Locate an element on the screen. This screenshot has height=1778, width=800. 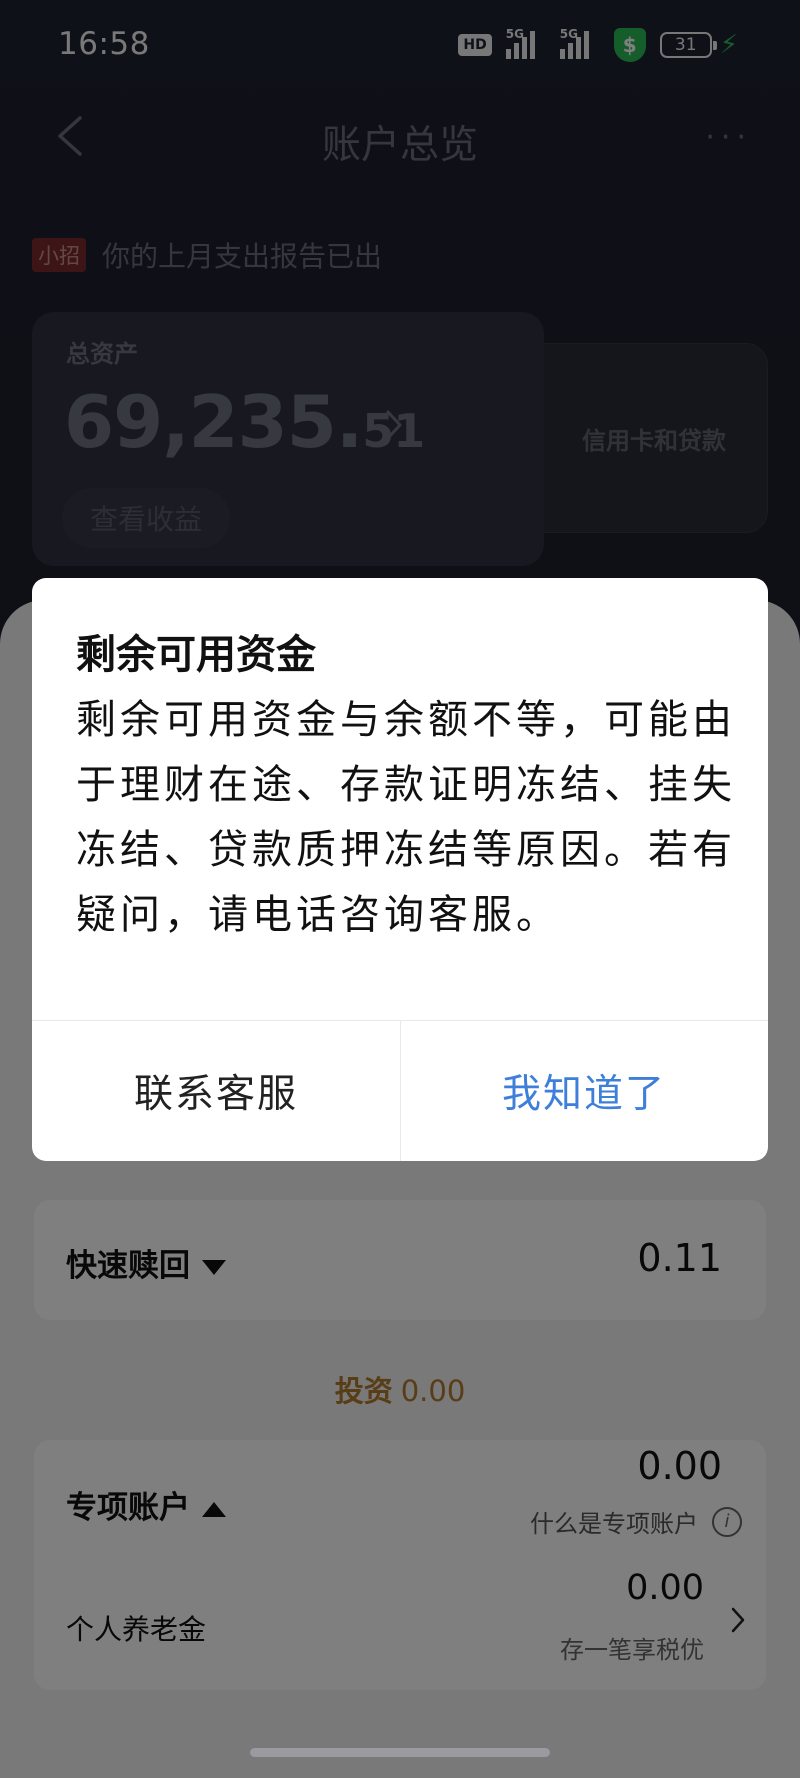
dialog-title: 剩余可用资金 is located at coordinates (196, 655).